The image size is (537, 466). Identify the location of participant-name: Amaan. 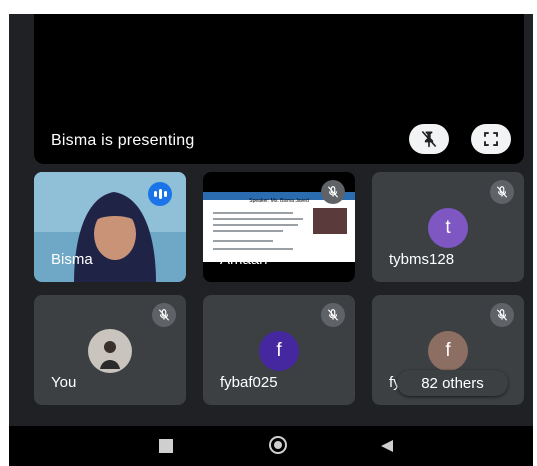
(244, 259).